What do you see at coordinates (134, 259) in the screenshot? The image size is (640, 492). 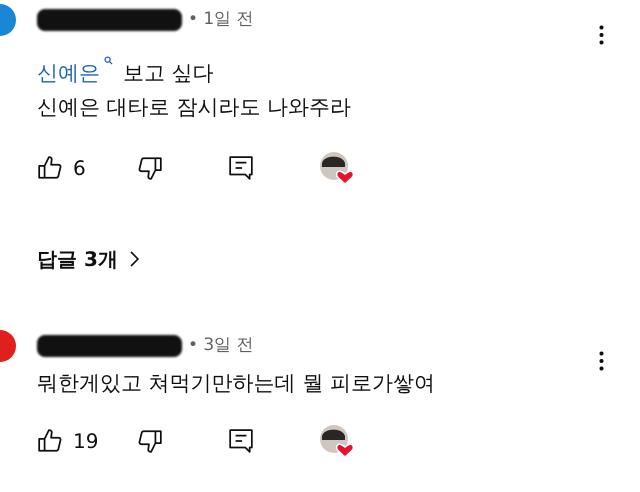 I see `chevron-right-icon` at bounding box center [134, 259].